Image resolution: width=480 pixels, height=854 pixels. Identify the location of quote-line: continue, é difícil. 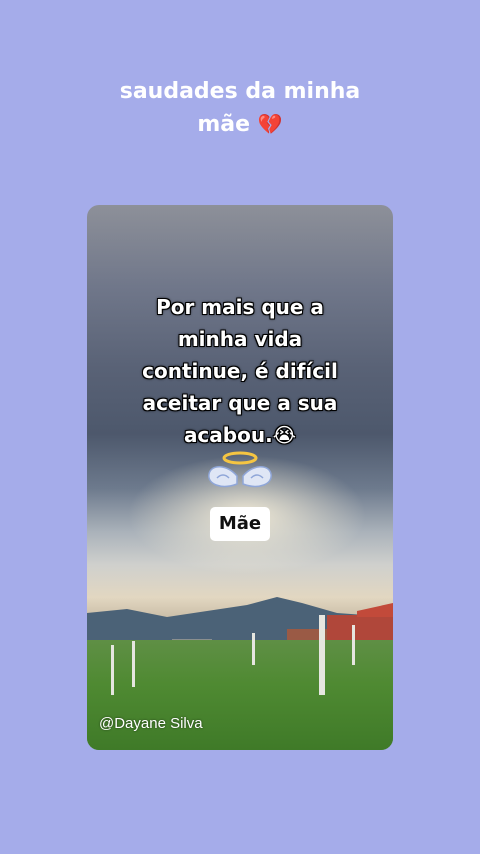
(240, 371).